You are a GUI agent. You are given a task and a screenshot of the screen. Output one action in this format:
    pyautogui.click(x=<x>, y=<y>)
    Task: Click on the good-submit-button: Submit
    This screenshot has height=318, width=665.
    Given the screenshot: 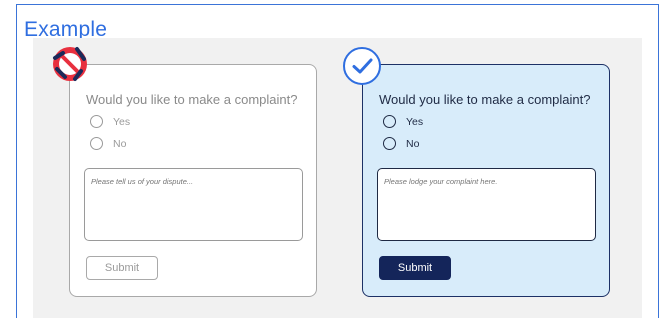 What is the action you would take?
    pyautogui.click(x=415, y=268)
    